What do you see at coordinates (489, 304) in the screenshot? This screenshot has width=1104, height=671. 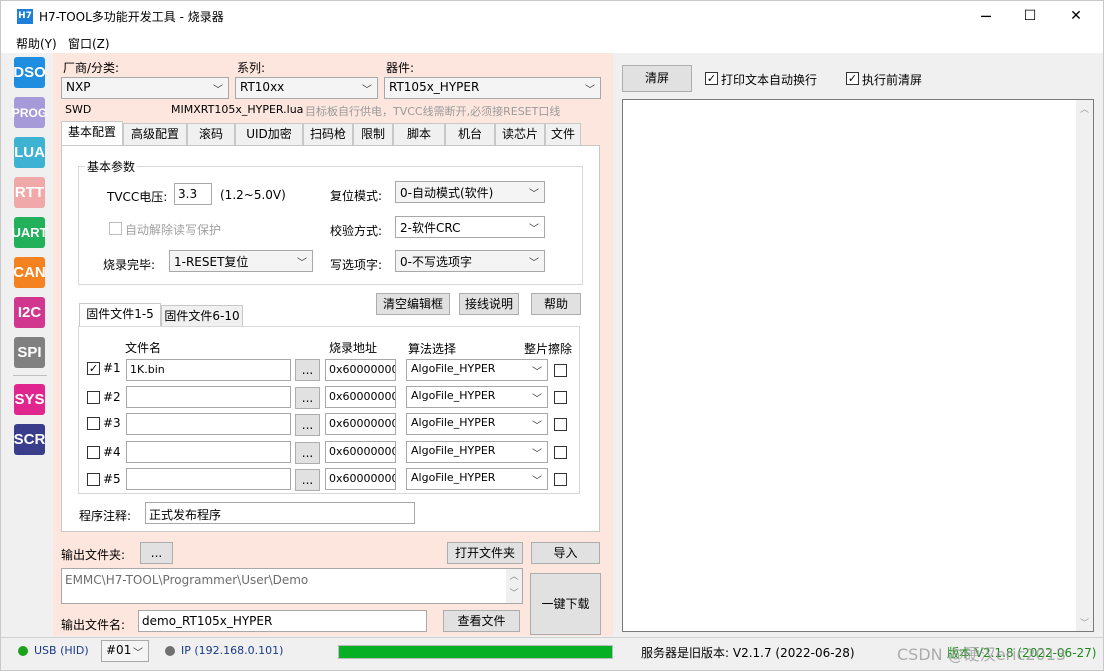 I see `wiring-button: 接线说明` at bounding box center [489, 304].